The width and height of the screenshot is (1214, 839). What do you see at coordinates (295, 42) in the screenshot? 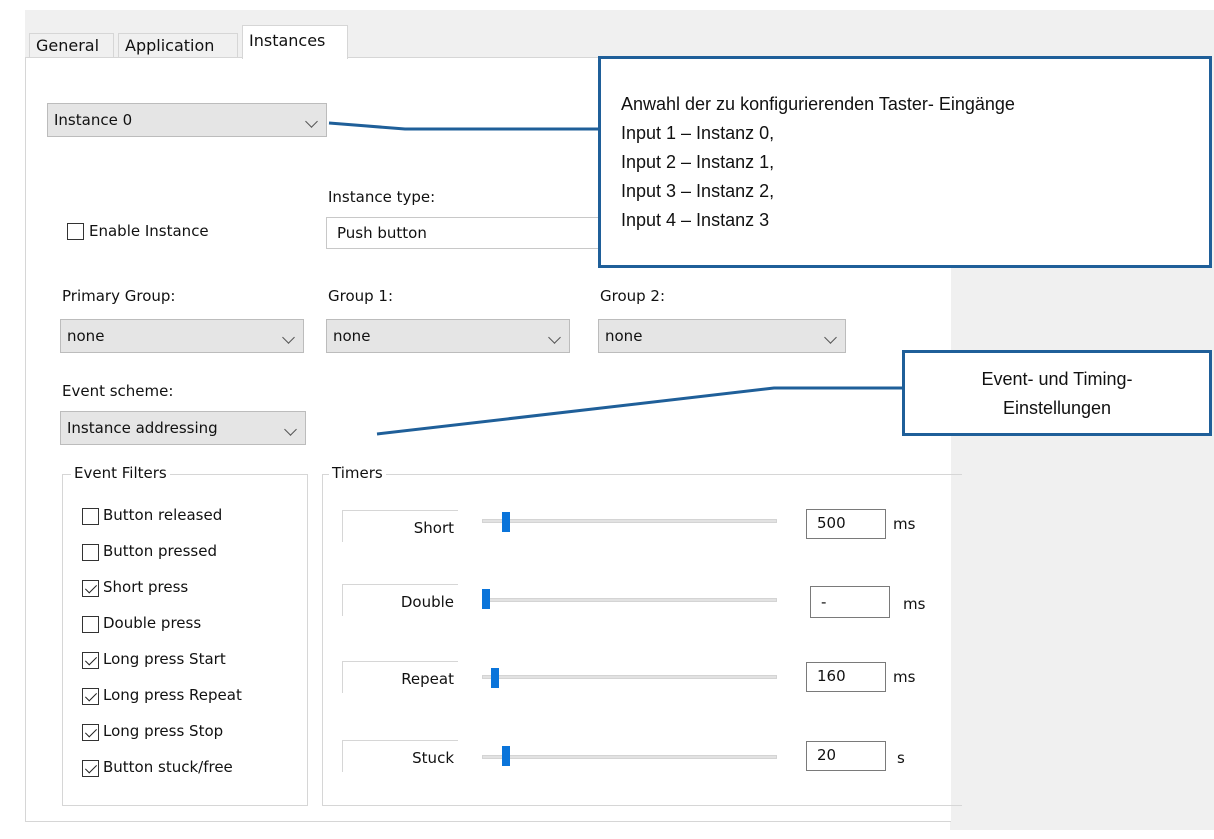
I see `tab-instances: Instances` at bounding box center [295, 42].